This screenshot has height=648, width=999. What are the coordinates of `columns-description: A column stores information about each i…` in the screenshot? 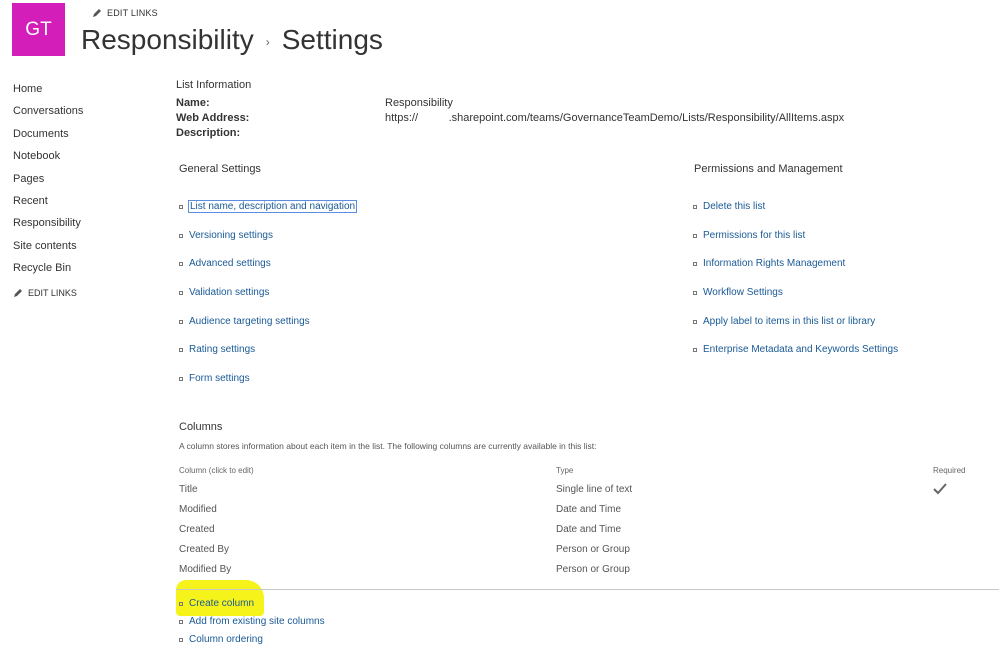 It's located at (388, 446).